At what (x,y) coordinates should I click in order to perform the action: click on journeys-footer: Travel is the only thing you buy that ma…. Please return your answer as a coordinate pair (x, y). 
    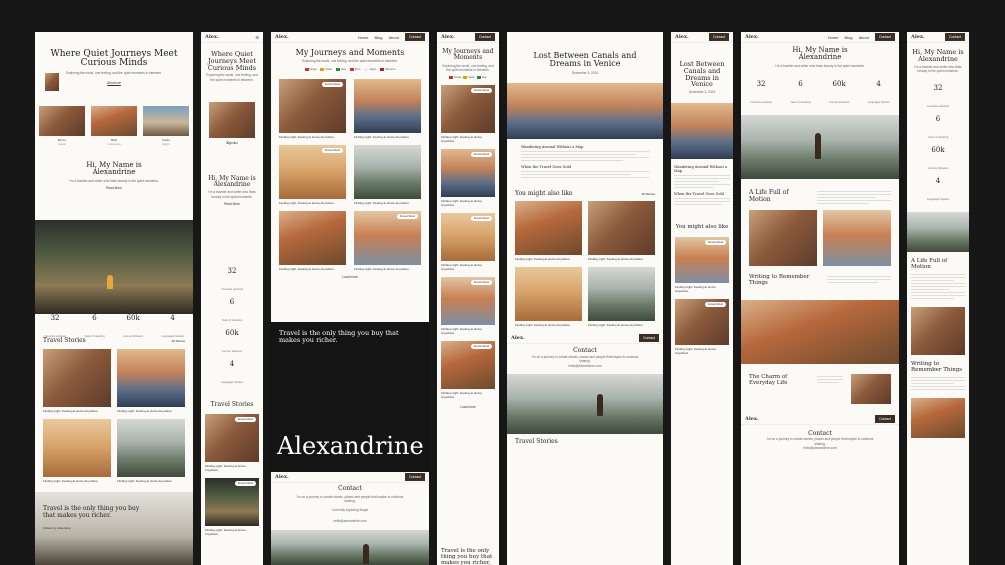
    Looking at the image, I should click on (350, 397).